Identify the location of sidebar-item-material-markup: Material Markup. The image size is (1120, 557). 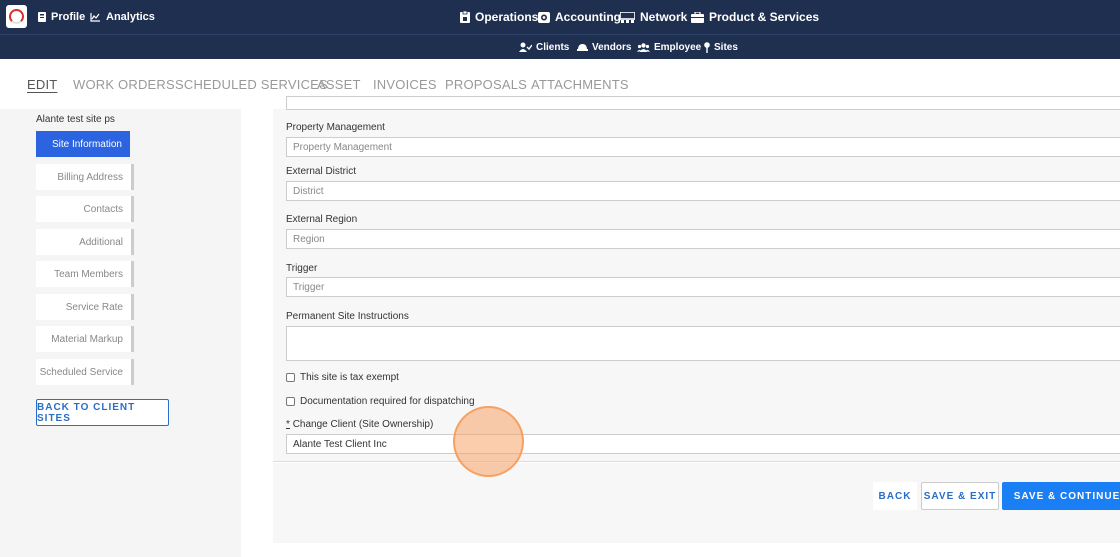
(85, 339).